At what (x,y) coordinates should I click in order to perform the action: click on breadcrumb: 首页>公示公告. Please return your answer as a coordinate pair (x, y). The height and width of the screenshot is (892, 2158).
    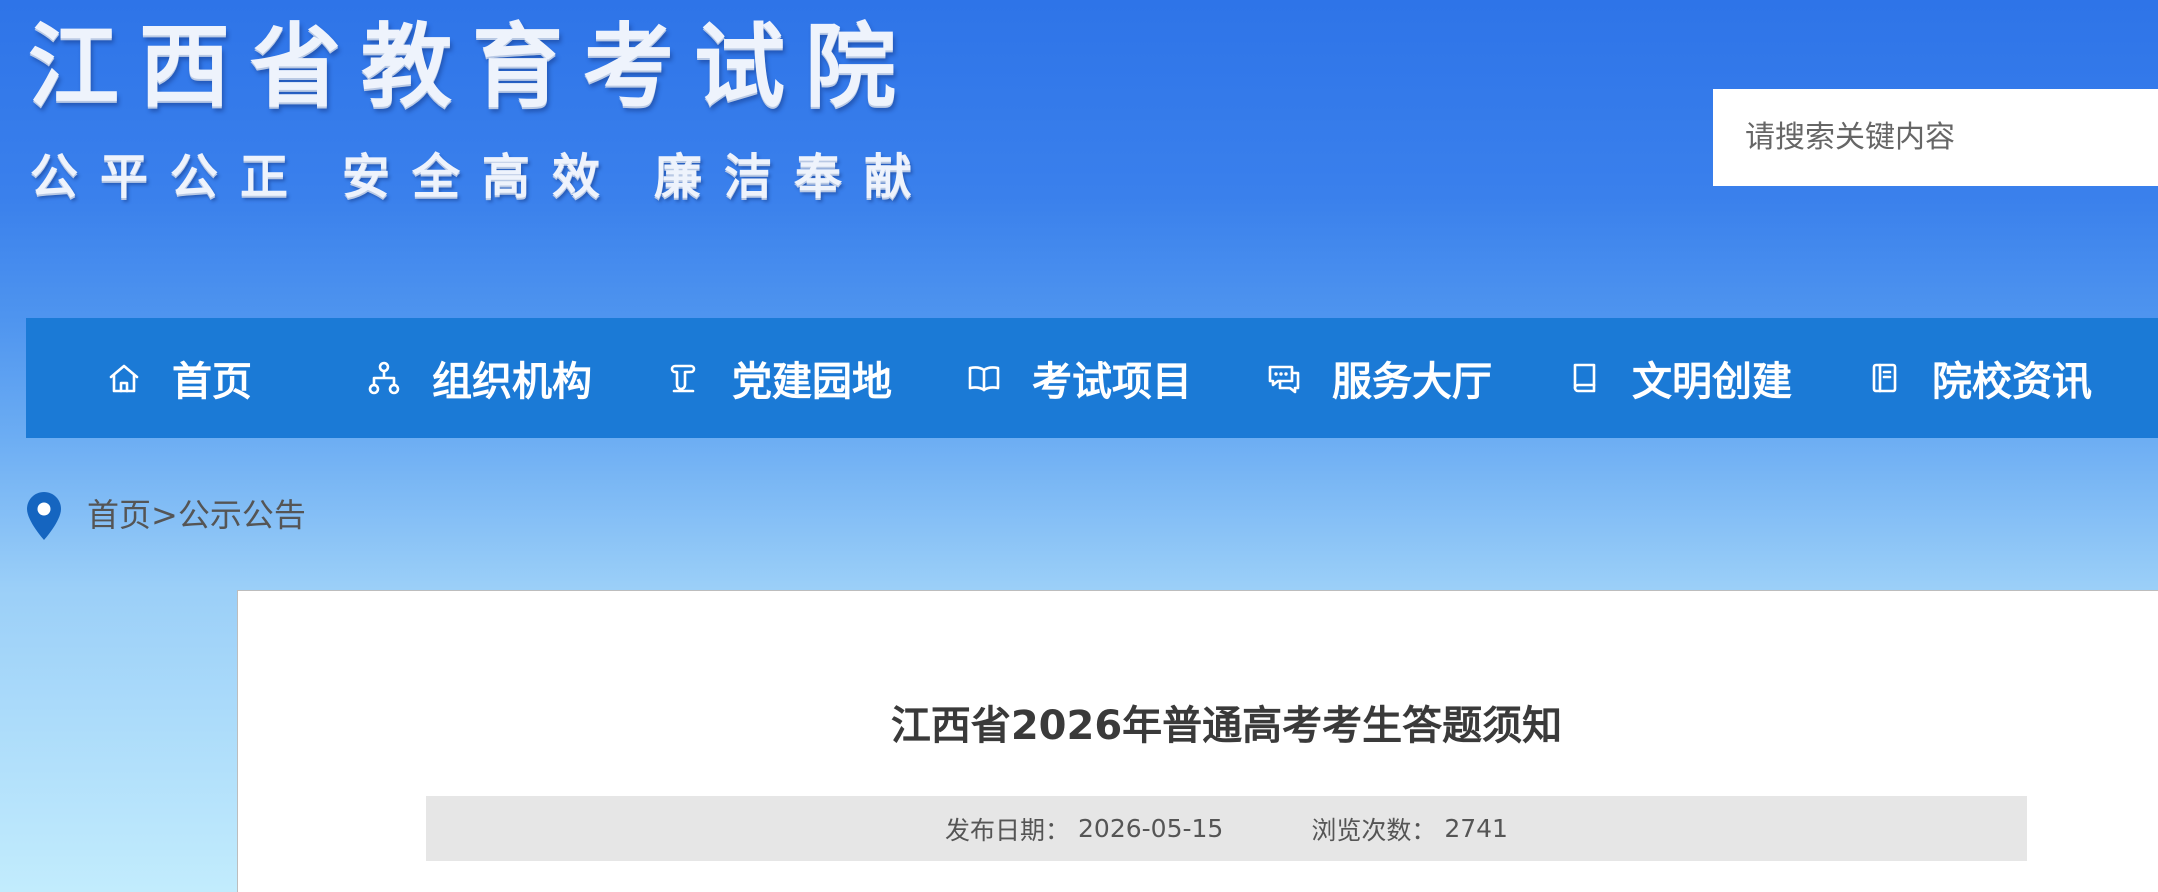
    Looking at the image, I should click on (196, 515).